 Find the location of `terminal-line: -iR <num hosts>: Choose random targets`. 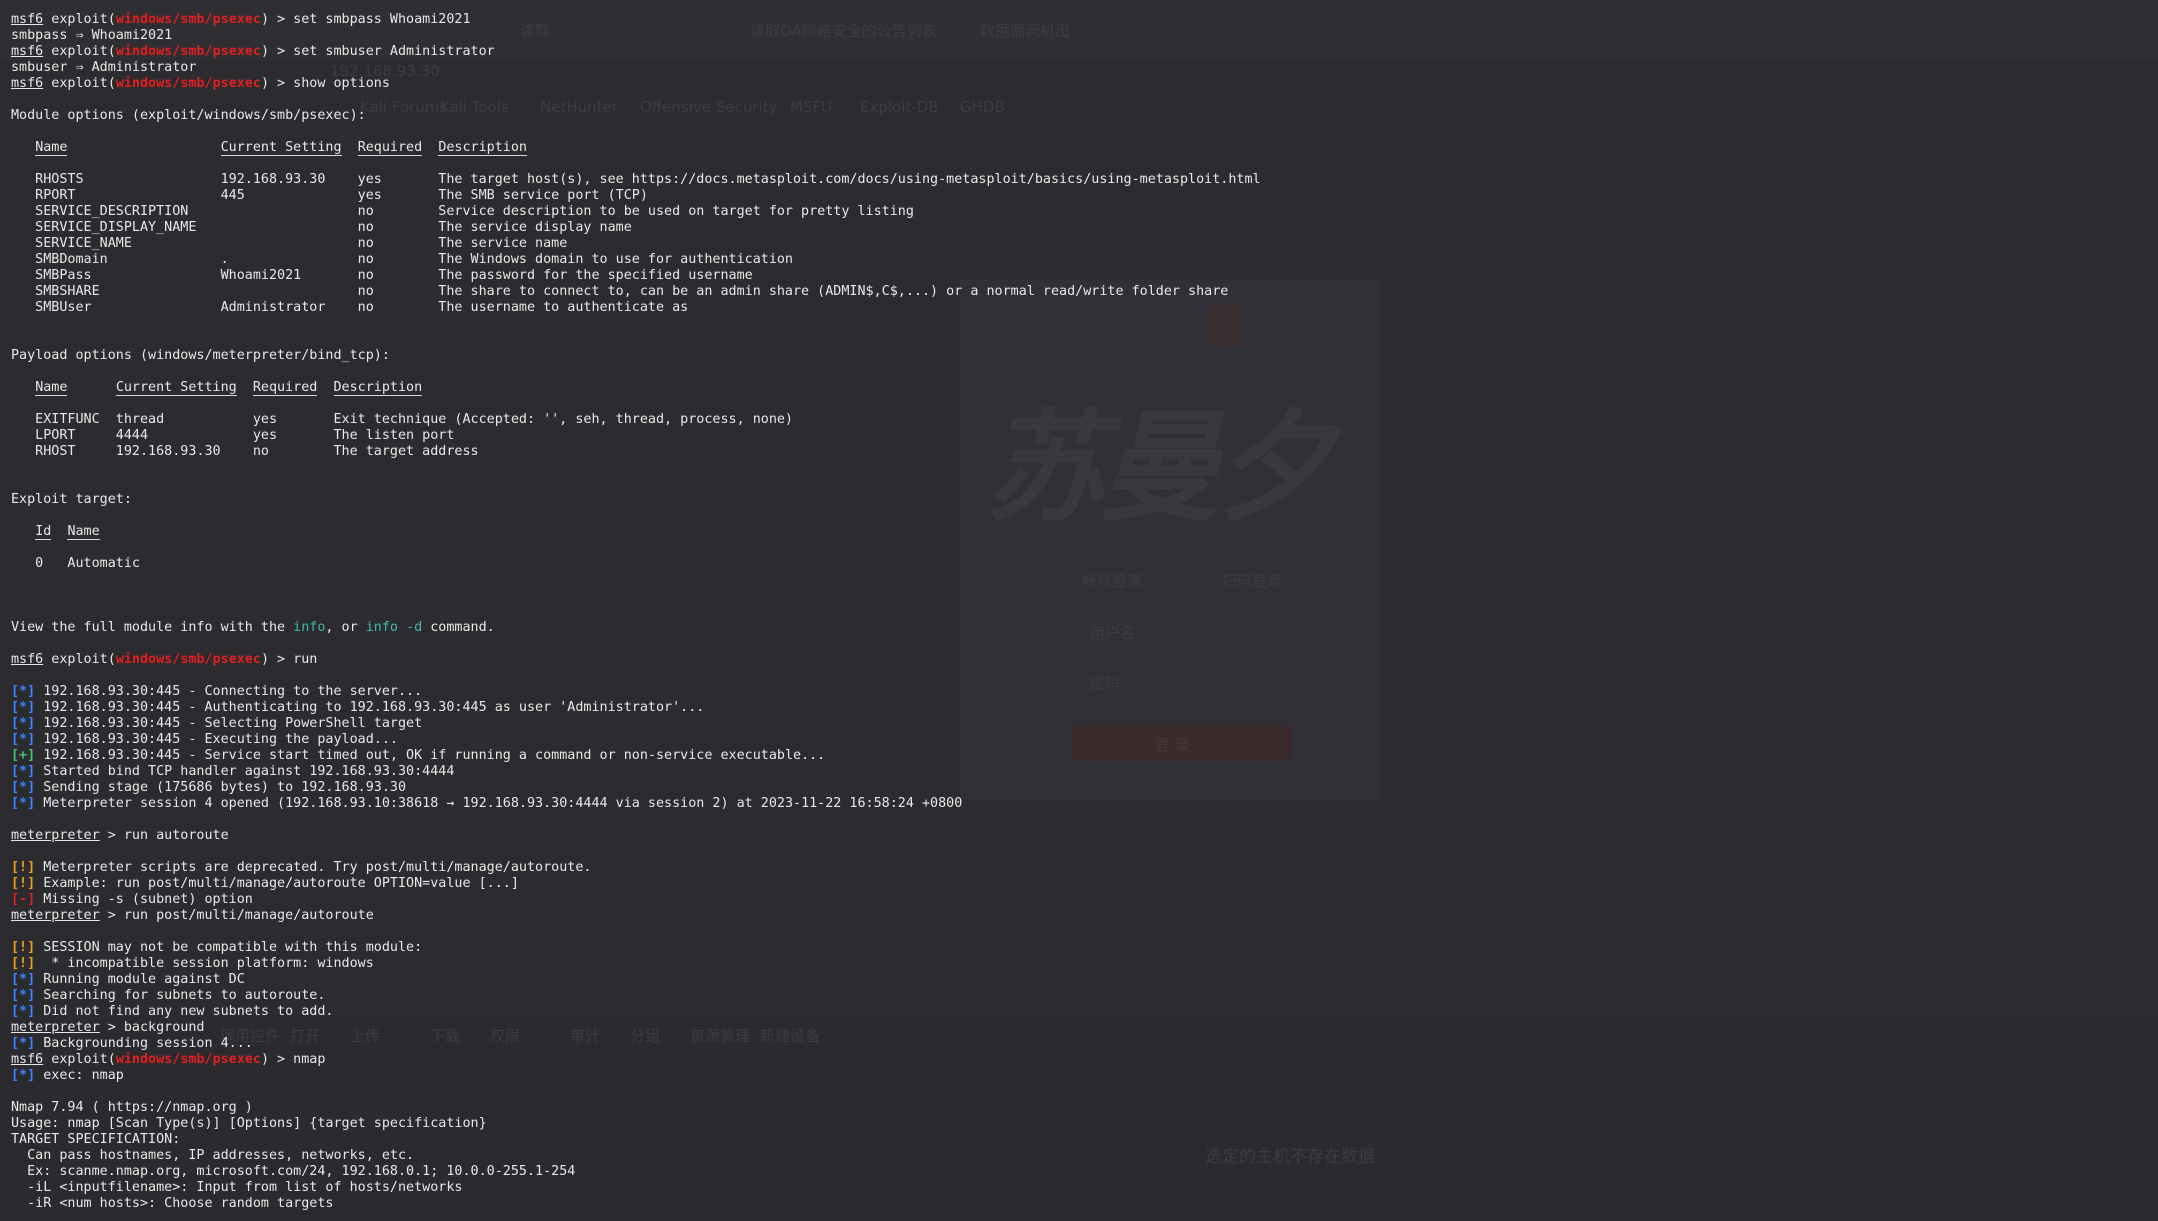

terminal-line: -iR <num hosts>: Choose random targets is located at coordinates (636, 1204).